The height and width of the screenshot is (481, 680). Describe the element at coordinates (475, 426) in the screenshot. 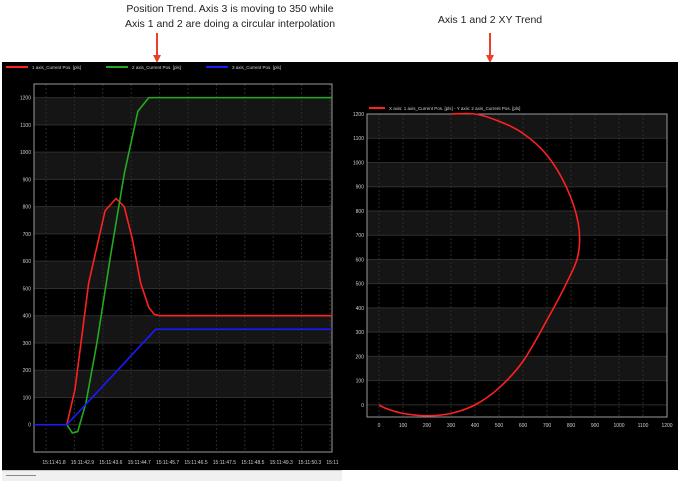

I see `x-tick-label: 400` at that location.